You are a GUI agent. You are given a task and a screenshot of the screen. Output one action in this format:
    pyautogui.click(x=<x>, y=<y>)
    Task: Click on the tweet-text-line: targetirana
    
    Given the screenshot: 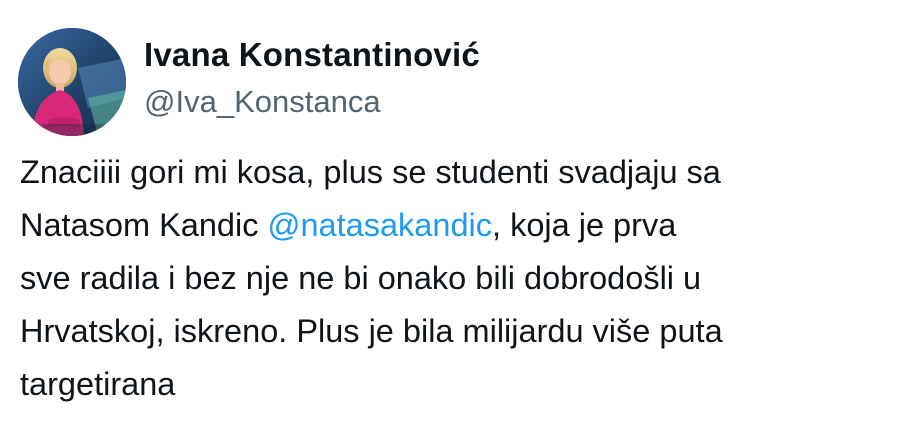 What is the action you would take?
    pyautogui.click(x=455, y=384)
    